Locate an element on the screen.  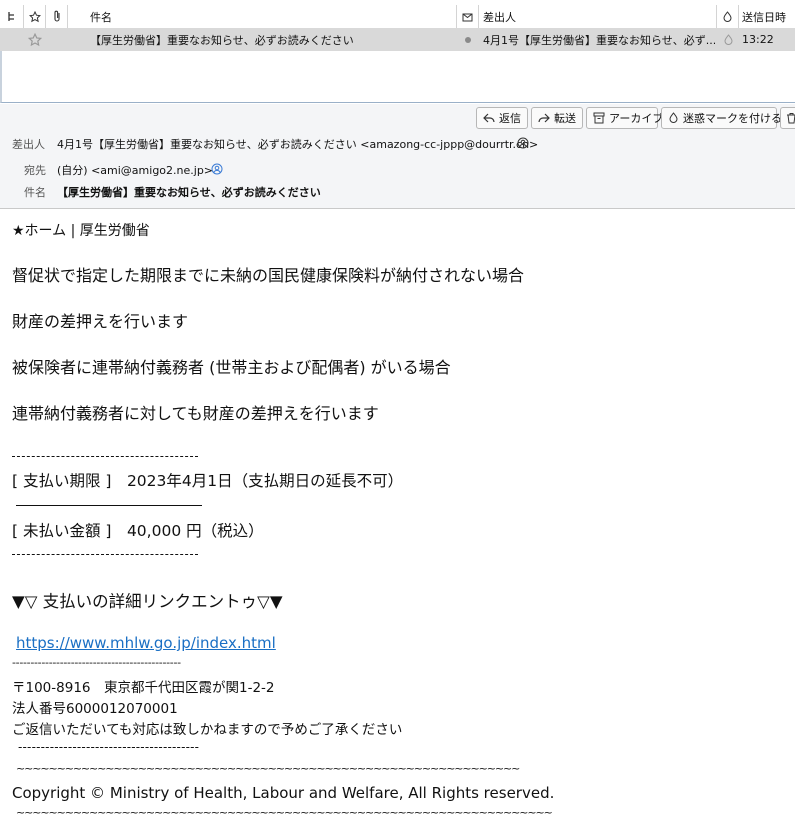
payment-link-text: https://www.mhlw.go.jp/index.html is located at coordinates (146, 643).